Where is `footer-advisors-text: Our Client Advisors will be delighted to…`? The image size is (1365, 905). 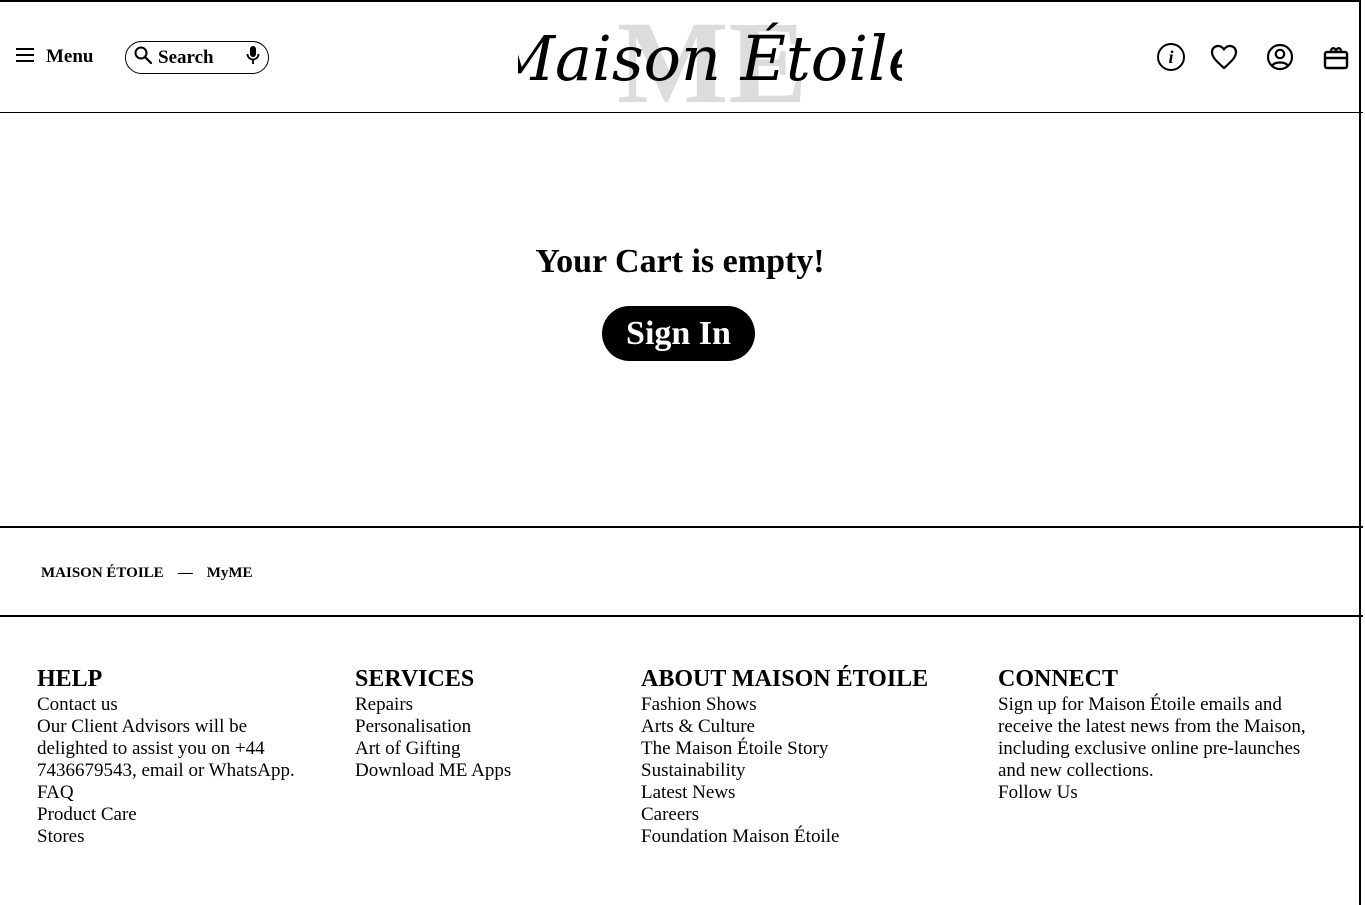
footer-advisors-text: Our Client Advisors will be delighted to… is located at coordinates (166, 748).